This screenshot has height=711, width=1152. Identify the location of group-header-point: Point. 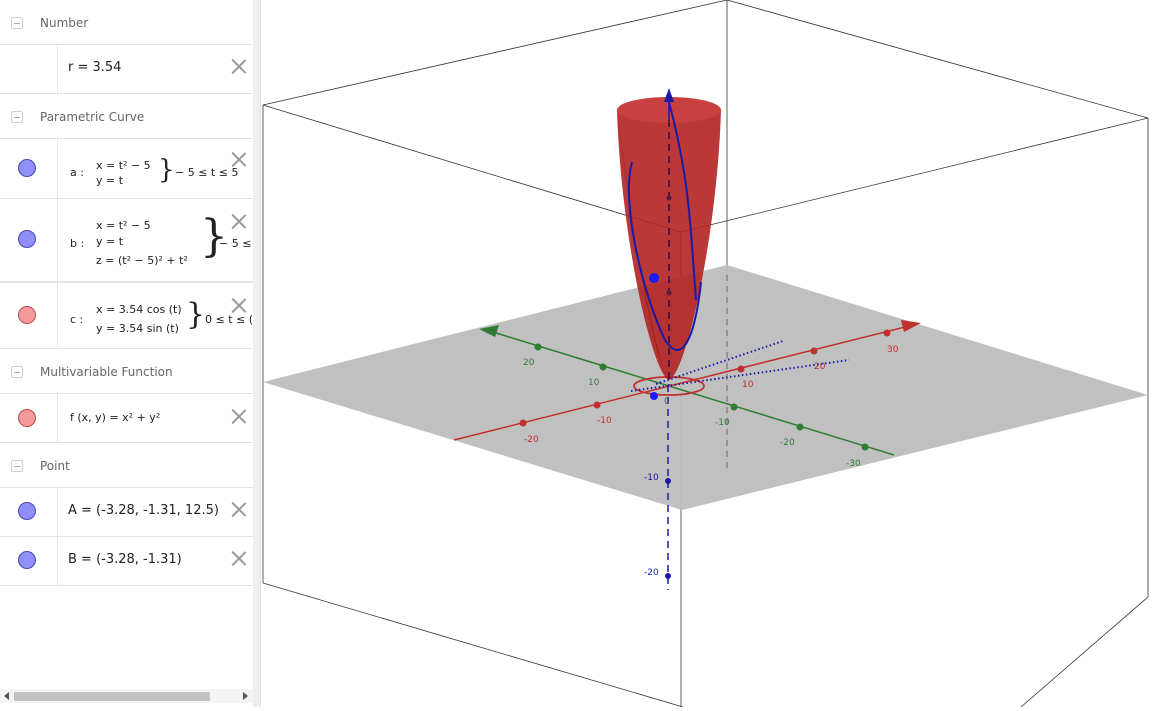
(126, 466).